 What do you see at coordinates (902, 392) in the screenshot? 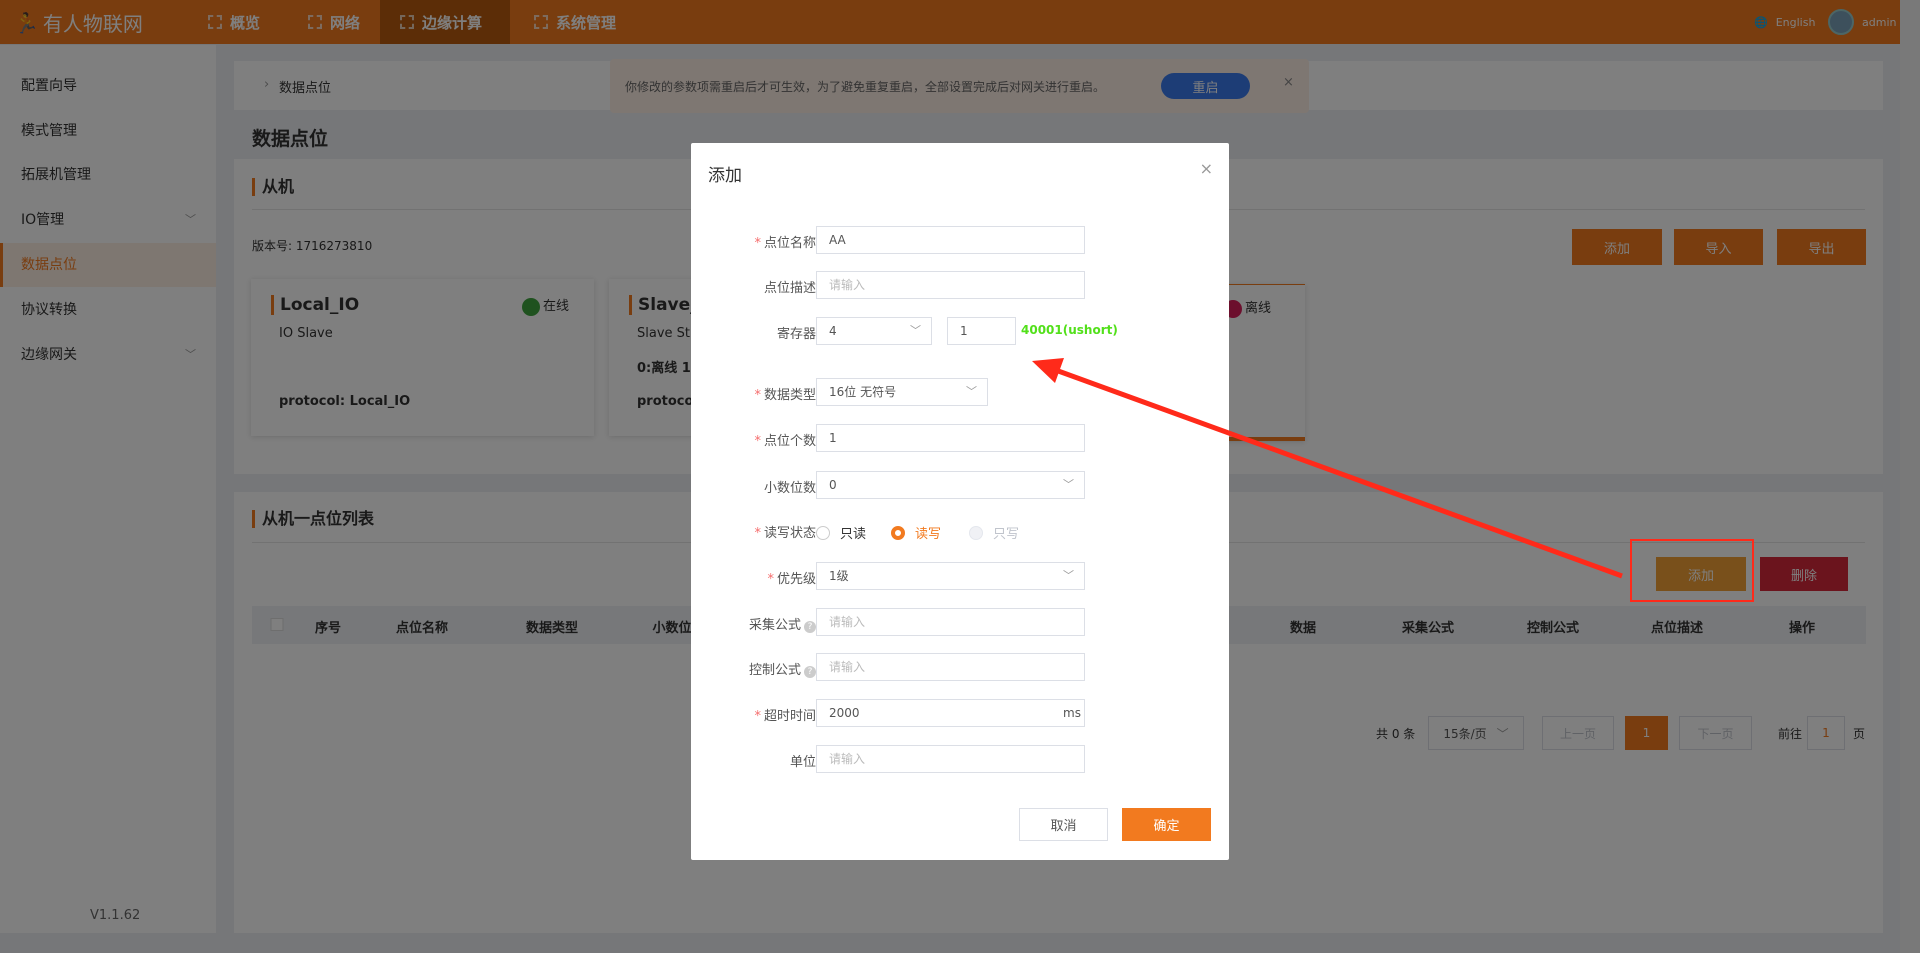
I see `data-type-select: 16位 无符号 ﹀` at bounding box center [902, 392].